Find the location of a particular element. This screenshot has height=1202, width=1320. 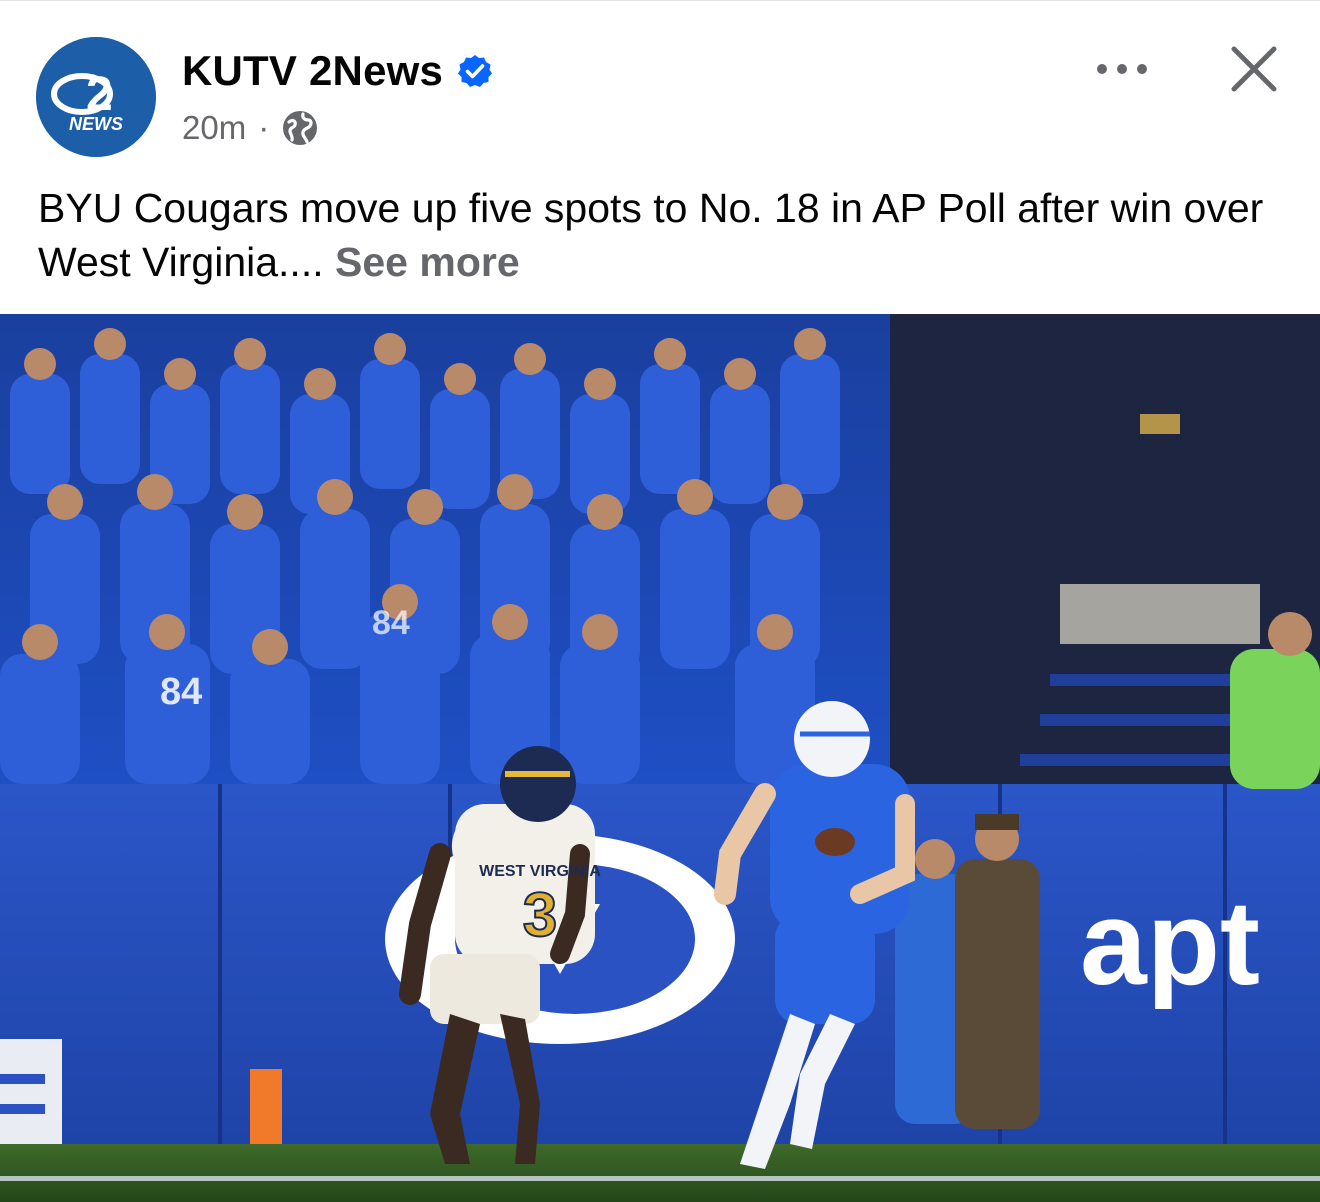

logo-word: NEWS is located at coordinates (96, 124).